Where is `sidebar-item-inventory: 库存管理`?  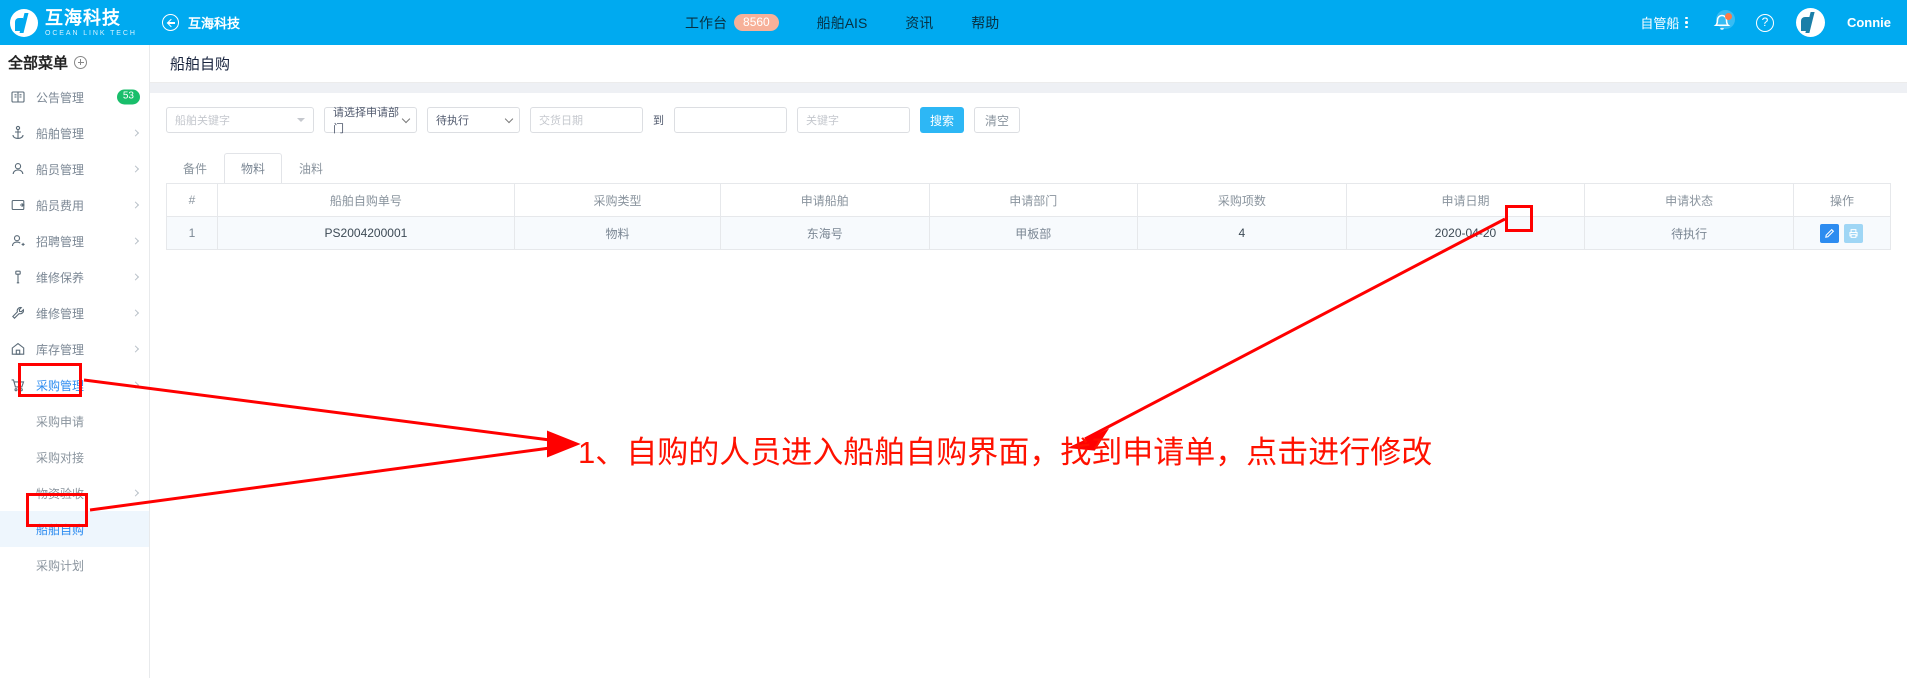
sidebar-item-inventory: 库存管理 is located at coordinates (74, 349).